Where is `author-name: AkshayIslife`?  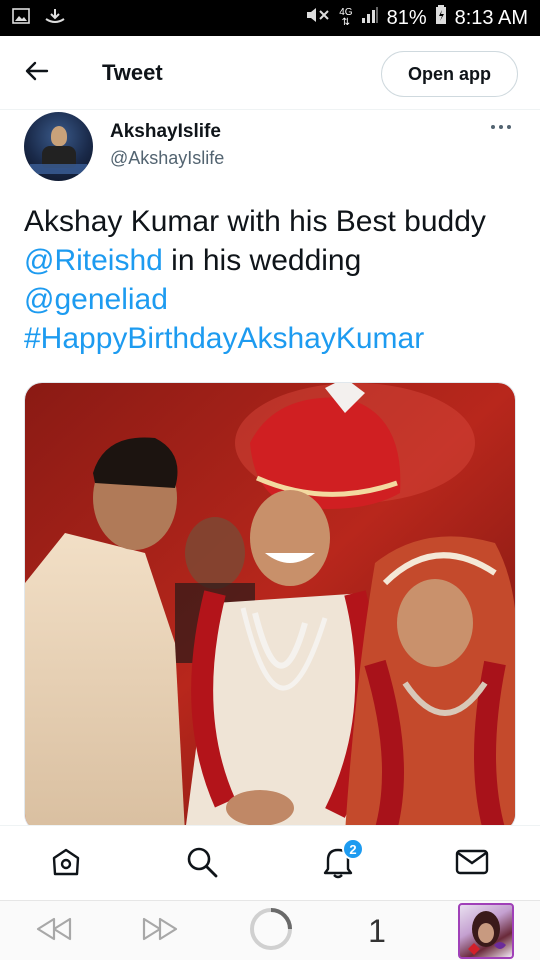 author-name: AkshayIslife is located at coordinates (165, 132).